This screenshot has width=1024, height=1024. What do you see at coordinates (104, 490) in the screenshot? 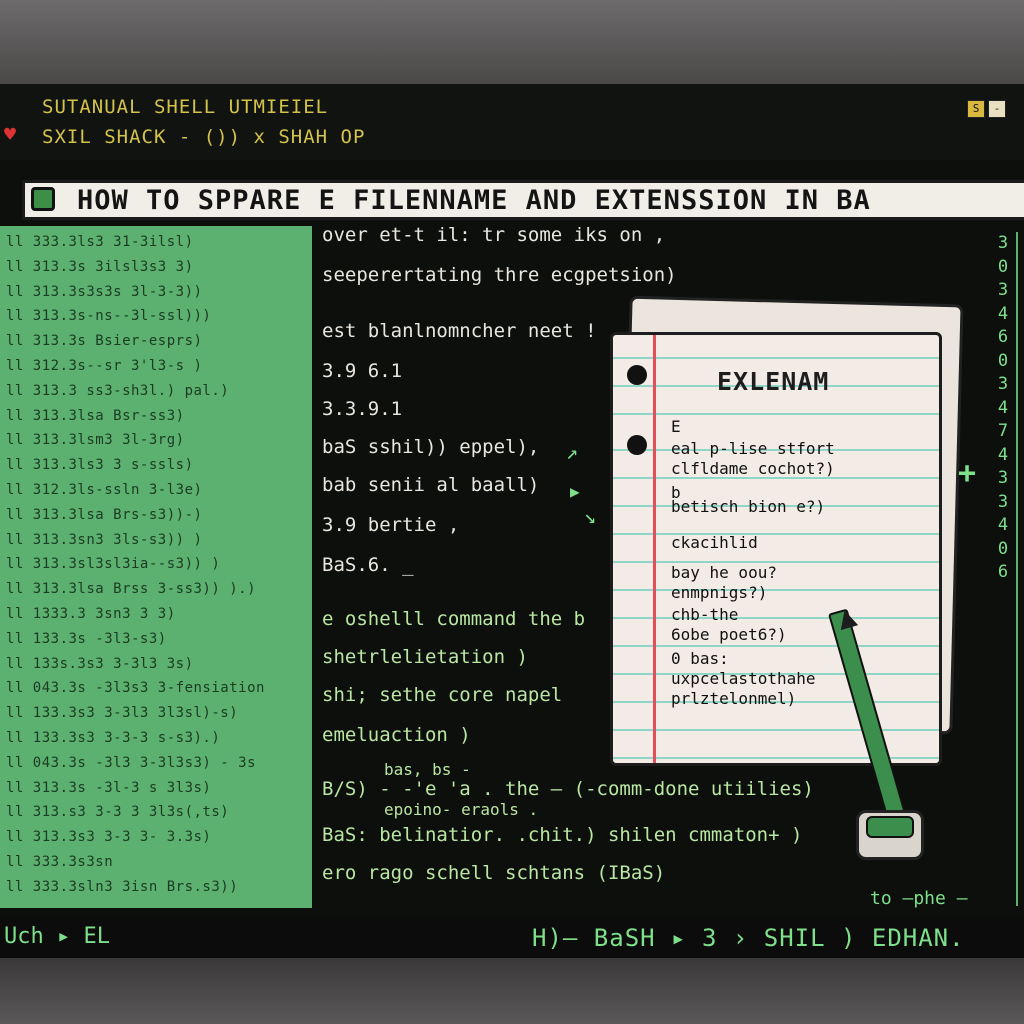
I see `output-line: ll 312.3ls-ssln 3-l3e)` at bounding box center [104, 490].